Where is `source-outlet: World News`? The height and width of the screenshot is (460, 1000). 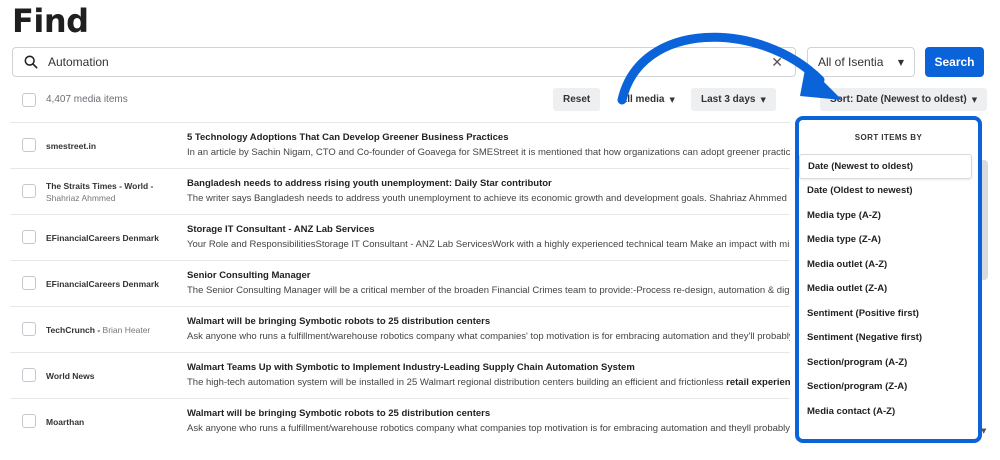 source-outlet: World News is located at coordinates (116, 376).